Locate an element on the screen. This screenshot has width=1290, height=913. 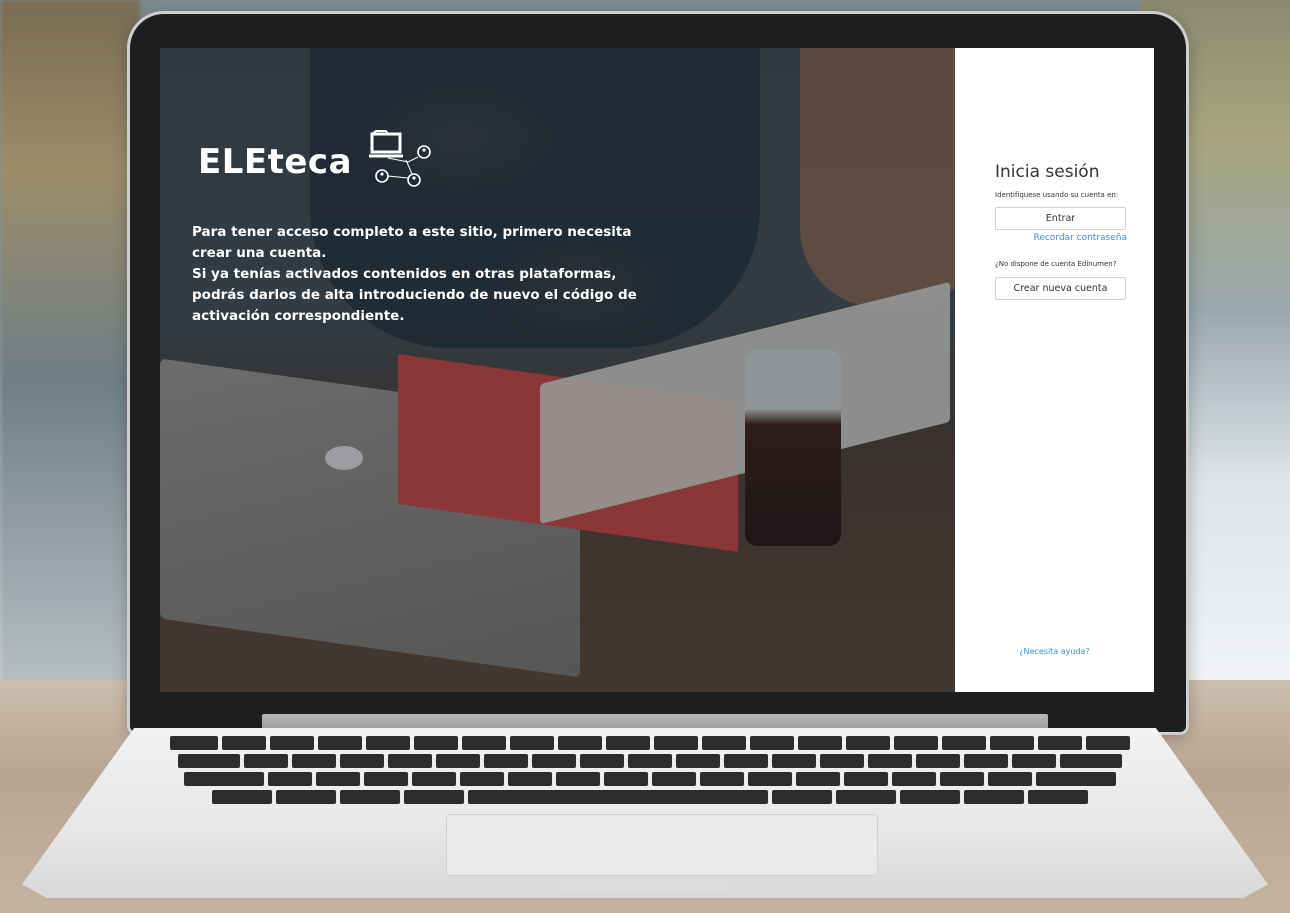
help-link: ¿Necesita ayuda? is located at coordinates (1054, 651).